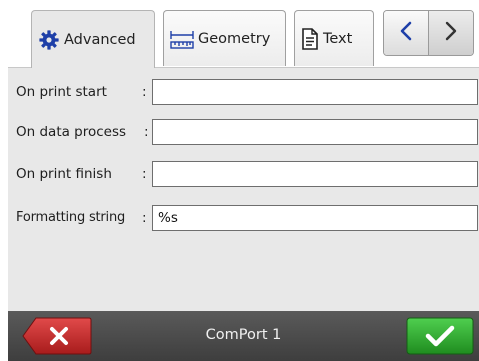 Image resolution: width=479 pixels, height=361 pixels. What do you see at coordinates (315, 92) in the screenshot?
I see `on-print-start-input` at bounding box center [315, 92].